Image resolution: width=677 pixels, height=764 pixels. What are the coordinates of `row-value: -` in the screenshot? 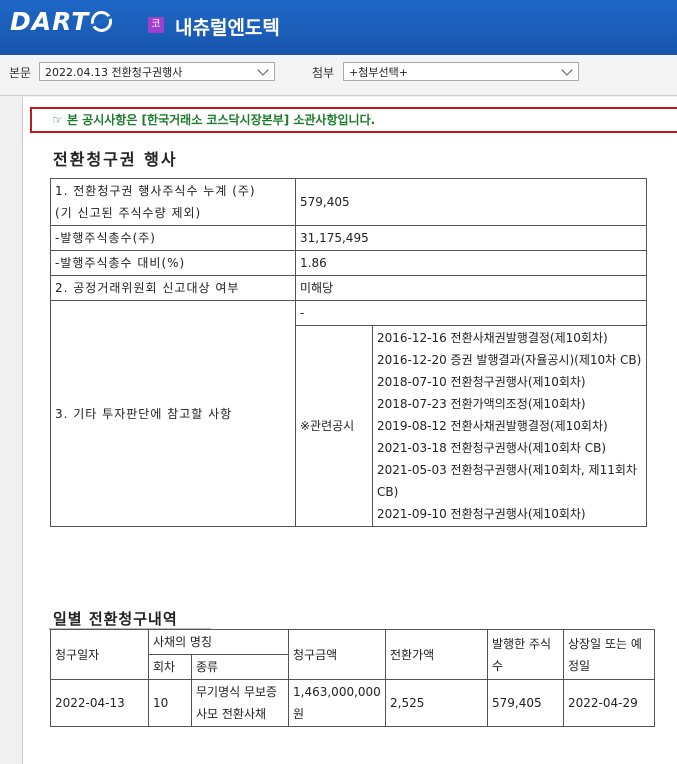 It's located at (471, 313).